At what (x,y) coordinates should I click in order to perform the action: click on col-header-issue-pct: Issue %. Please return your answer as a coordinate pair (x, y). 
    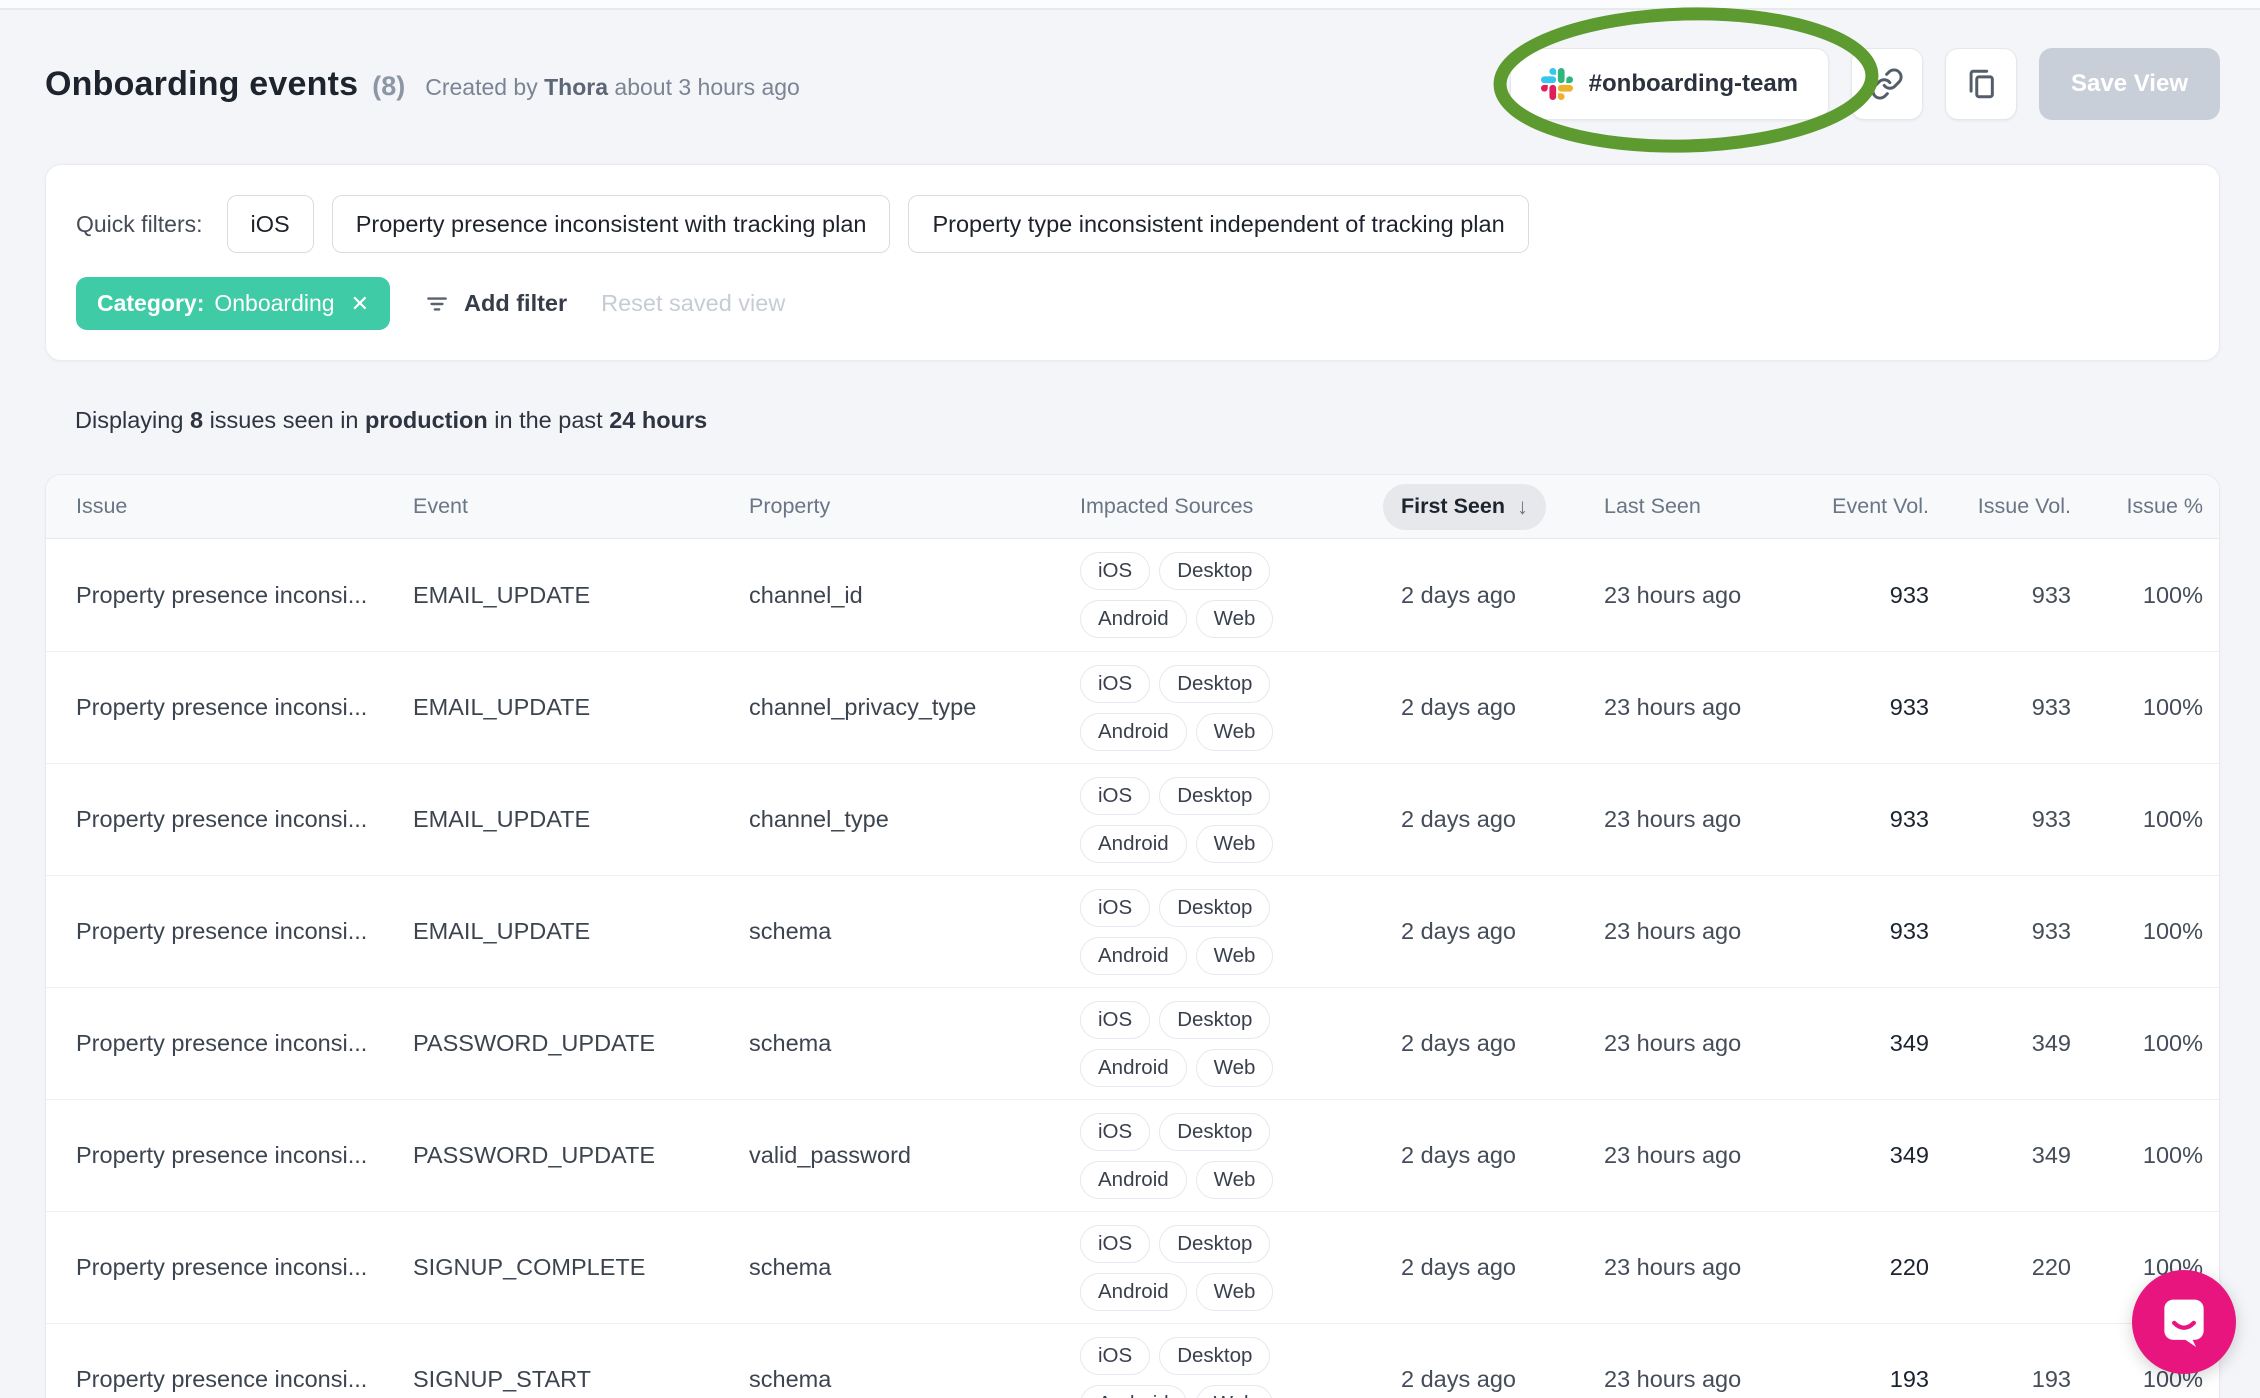
    Looking at the image, I should click on (2137, 506).